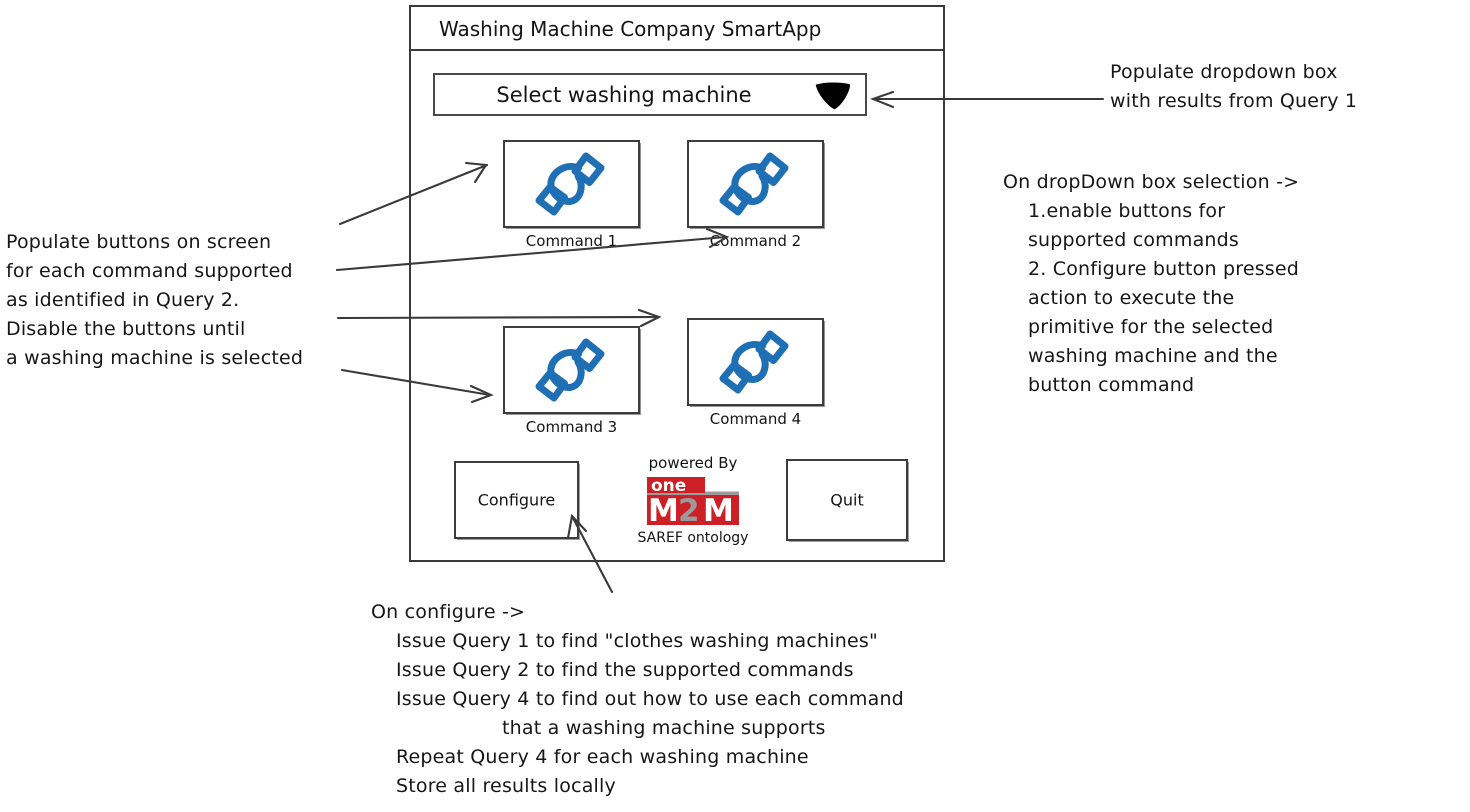 The height and width of the screenshot is (812, 1470). Describe the element at coordinates (693, 463) in the screenshot. I see `powered-by-label: powered By` at that location.